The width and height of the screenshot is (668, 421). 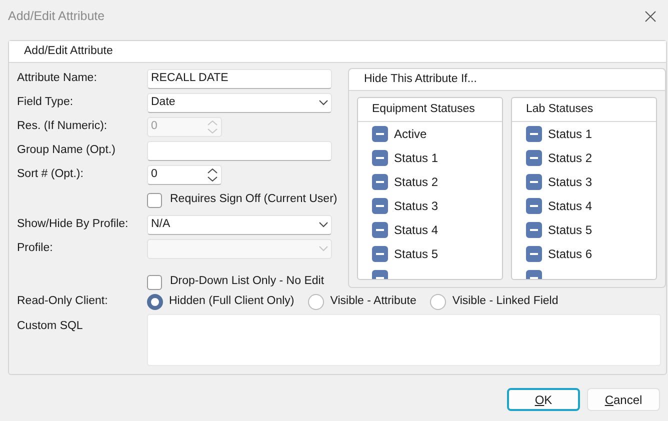 What do you see at coordinates (45, 102) in the screenshot?
I see `field-label: Field Type:` at bounding box center [45, 102].